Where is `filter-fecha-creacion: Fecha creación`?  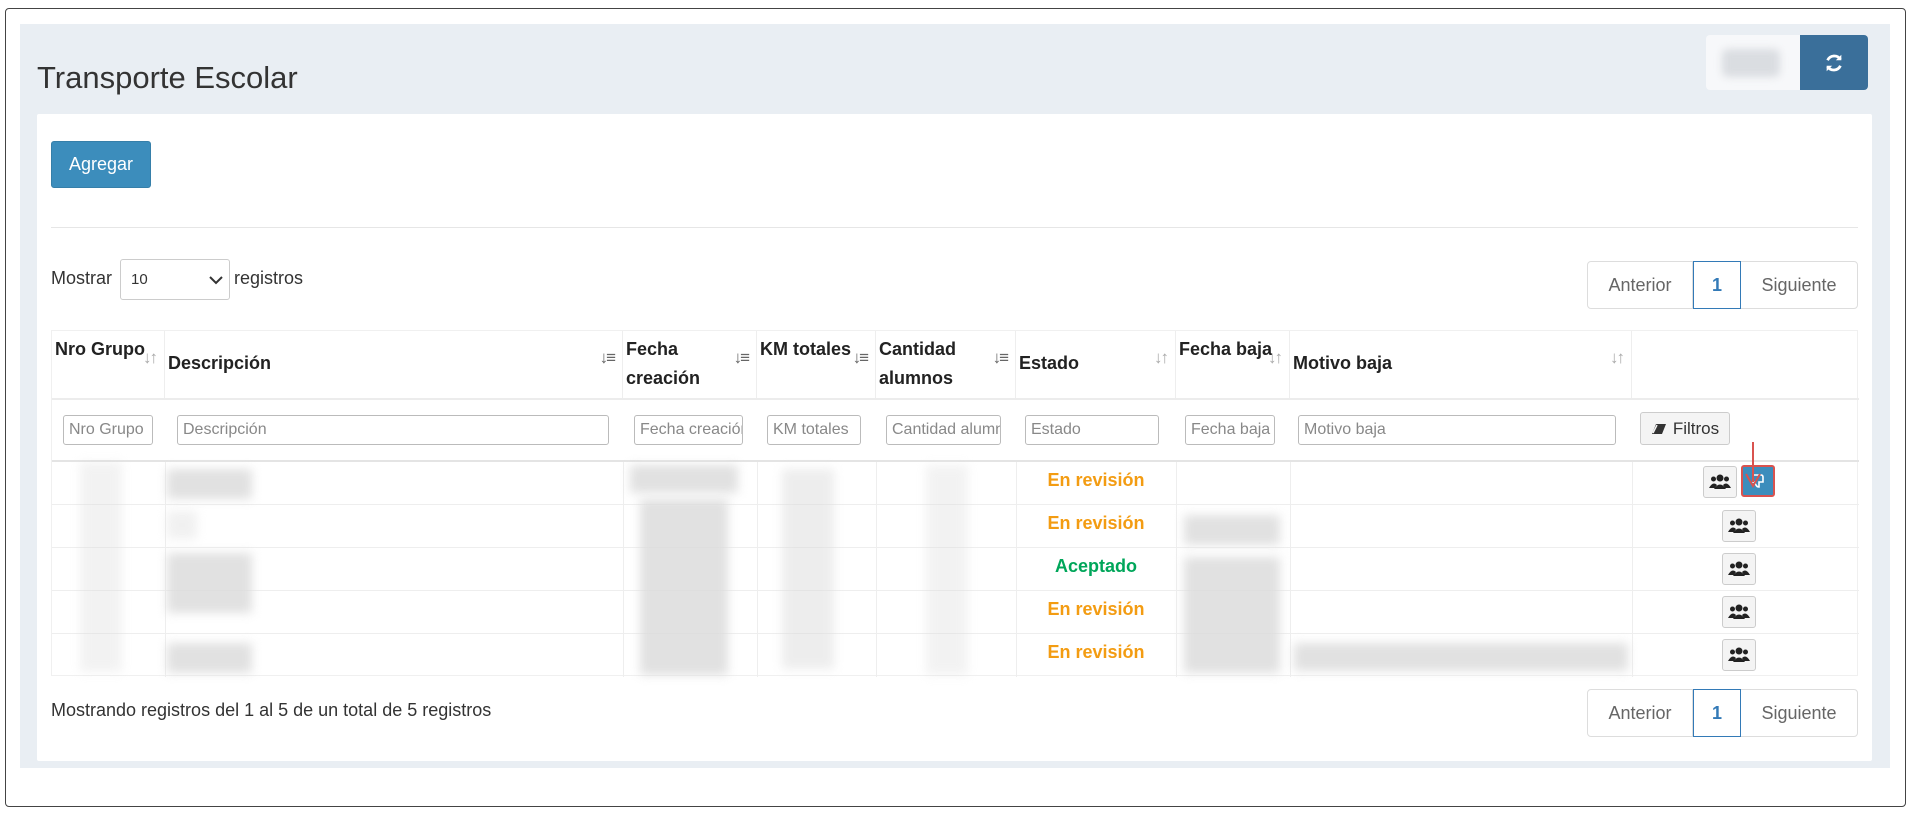
filter-fecha-creacion: Fecha creación is located at coordinates (688, 430).